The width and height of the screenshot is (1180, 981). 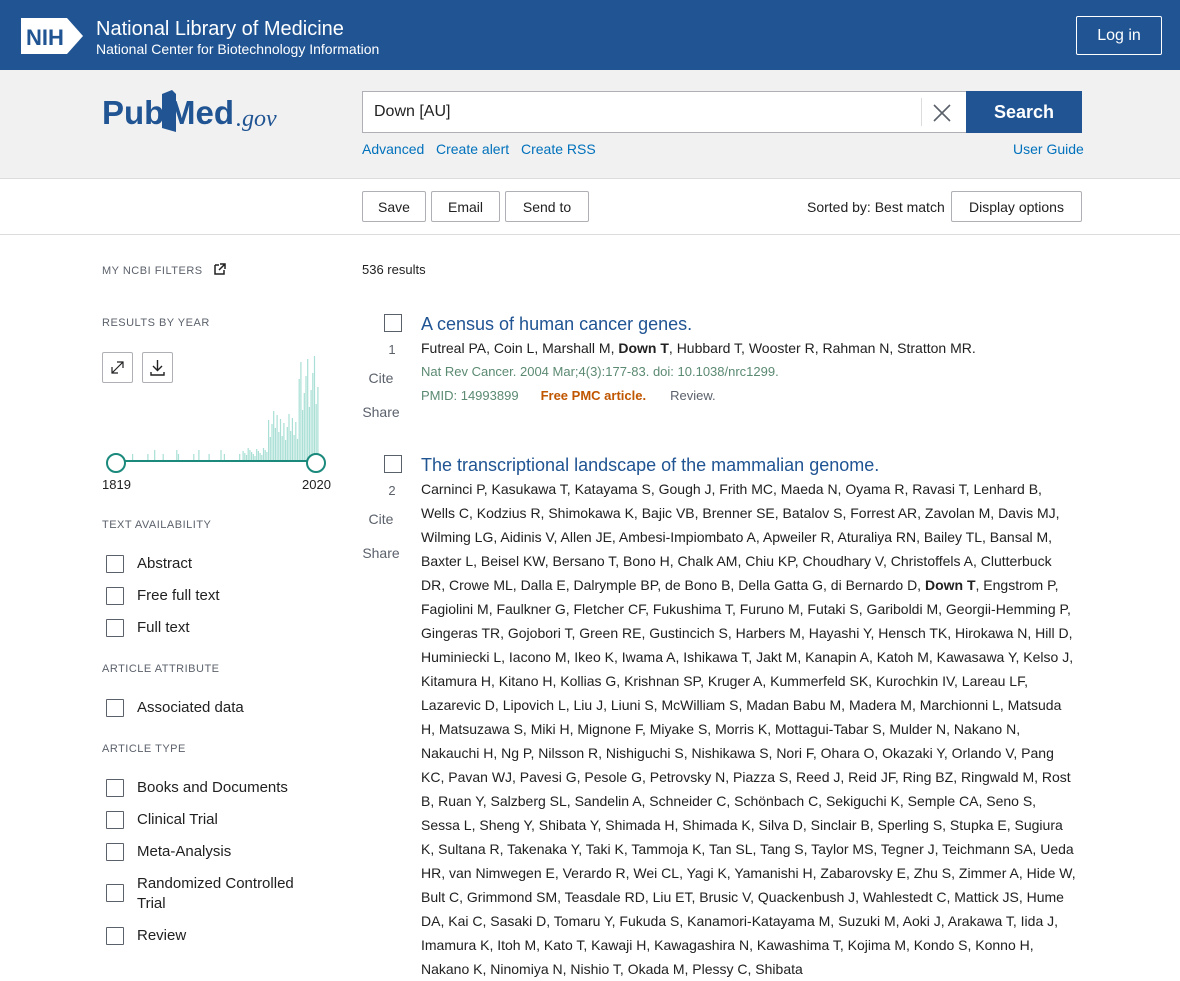 What do you see at coordinates (190, 707) in the screenshot?
I see `filter-label: Associated data` at bounding box center [190, 707].